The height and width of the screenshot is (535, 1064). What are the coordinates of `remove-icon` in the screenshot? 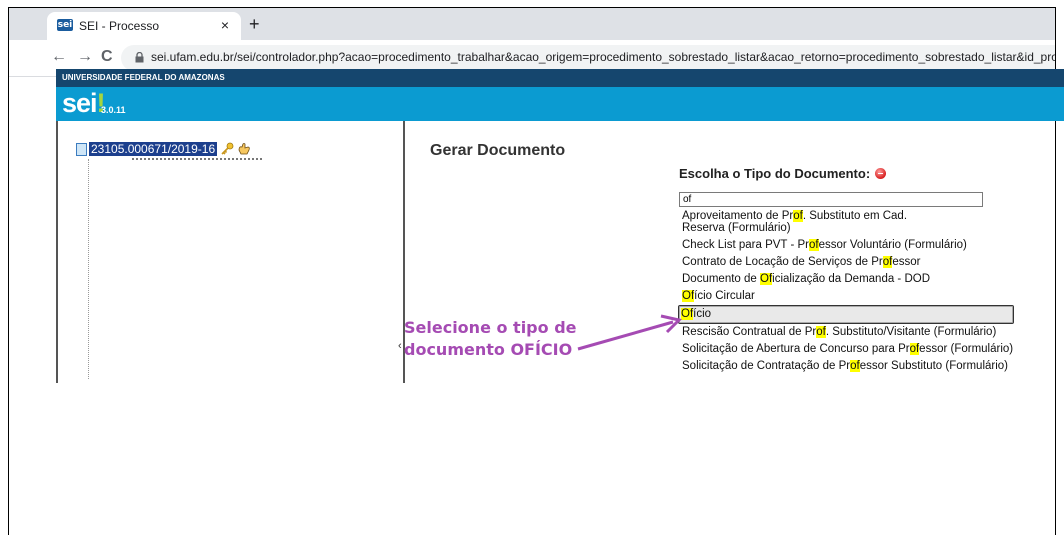 It's located at (881, 173).